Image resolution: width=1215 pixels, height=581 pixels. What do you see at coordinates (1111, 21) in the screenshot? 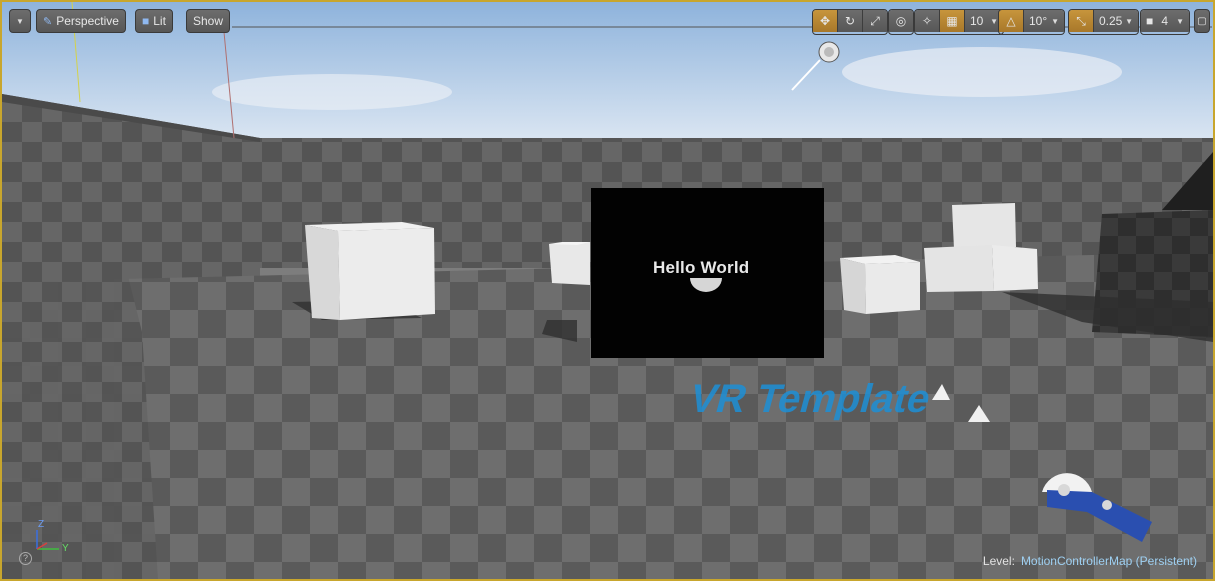
I see `scale-snap-value-text: 0.25` at bounding box center [1111, 21].